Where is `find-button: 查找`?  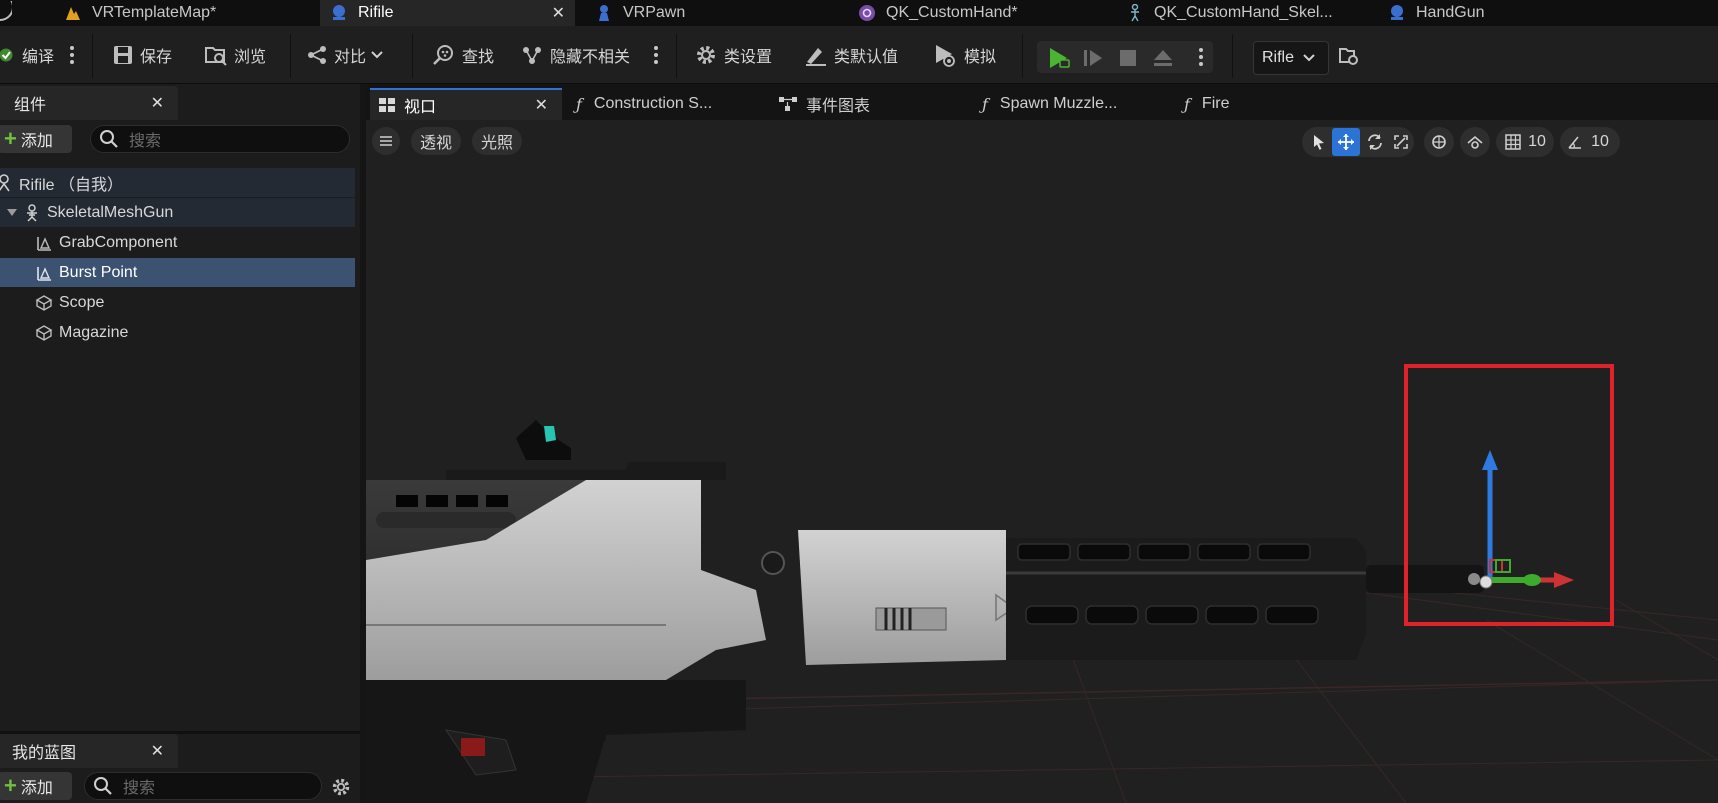
find-button: 查找 is located at coordinates (463, 55).